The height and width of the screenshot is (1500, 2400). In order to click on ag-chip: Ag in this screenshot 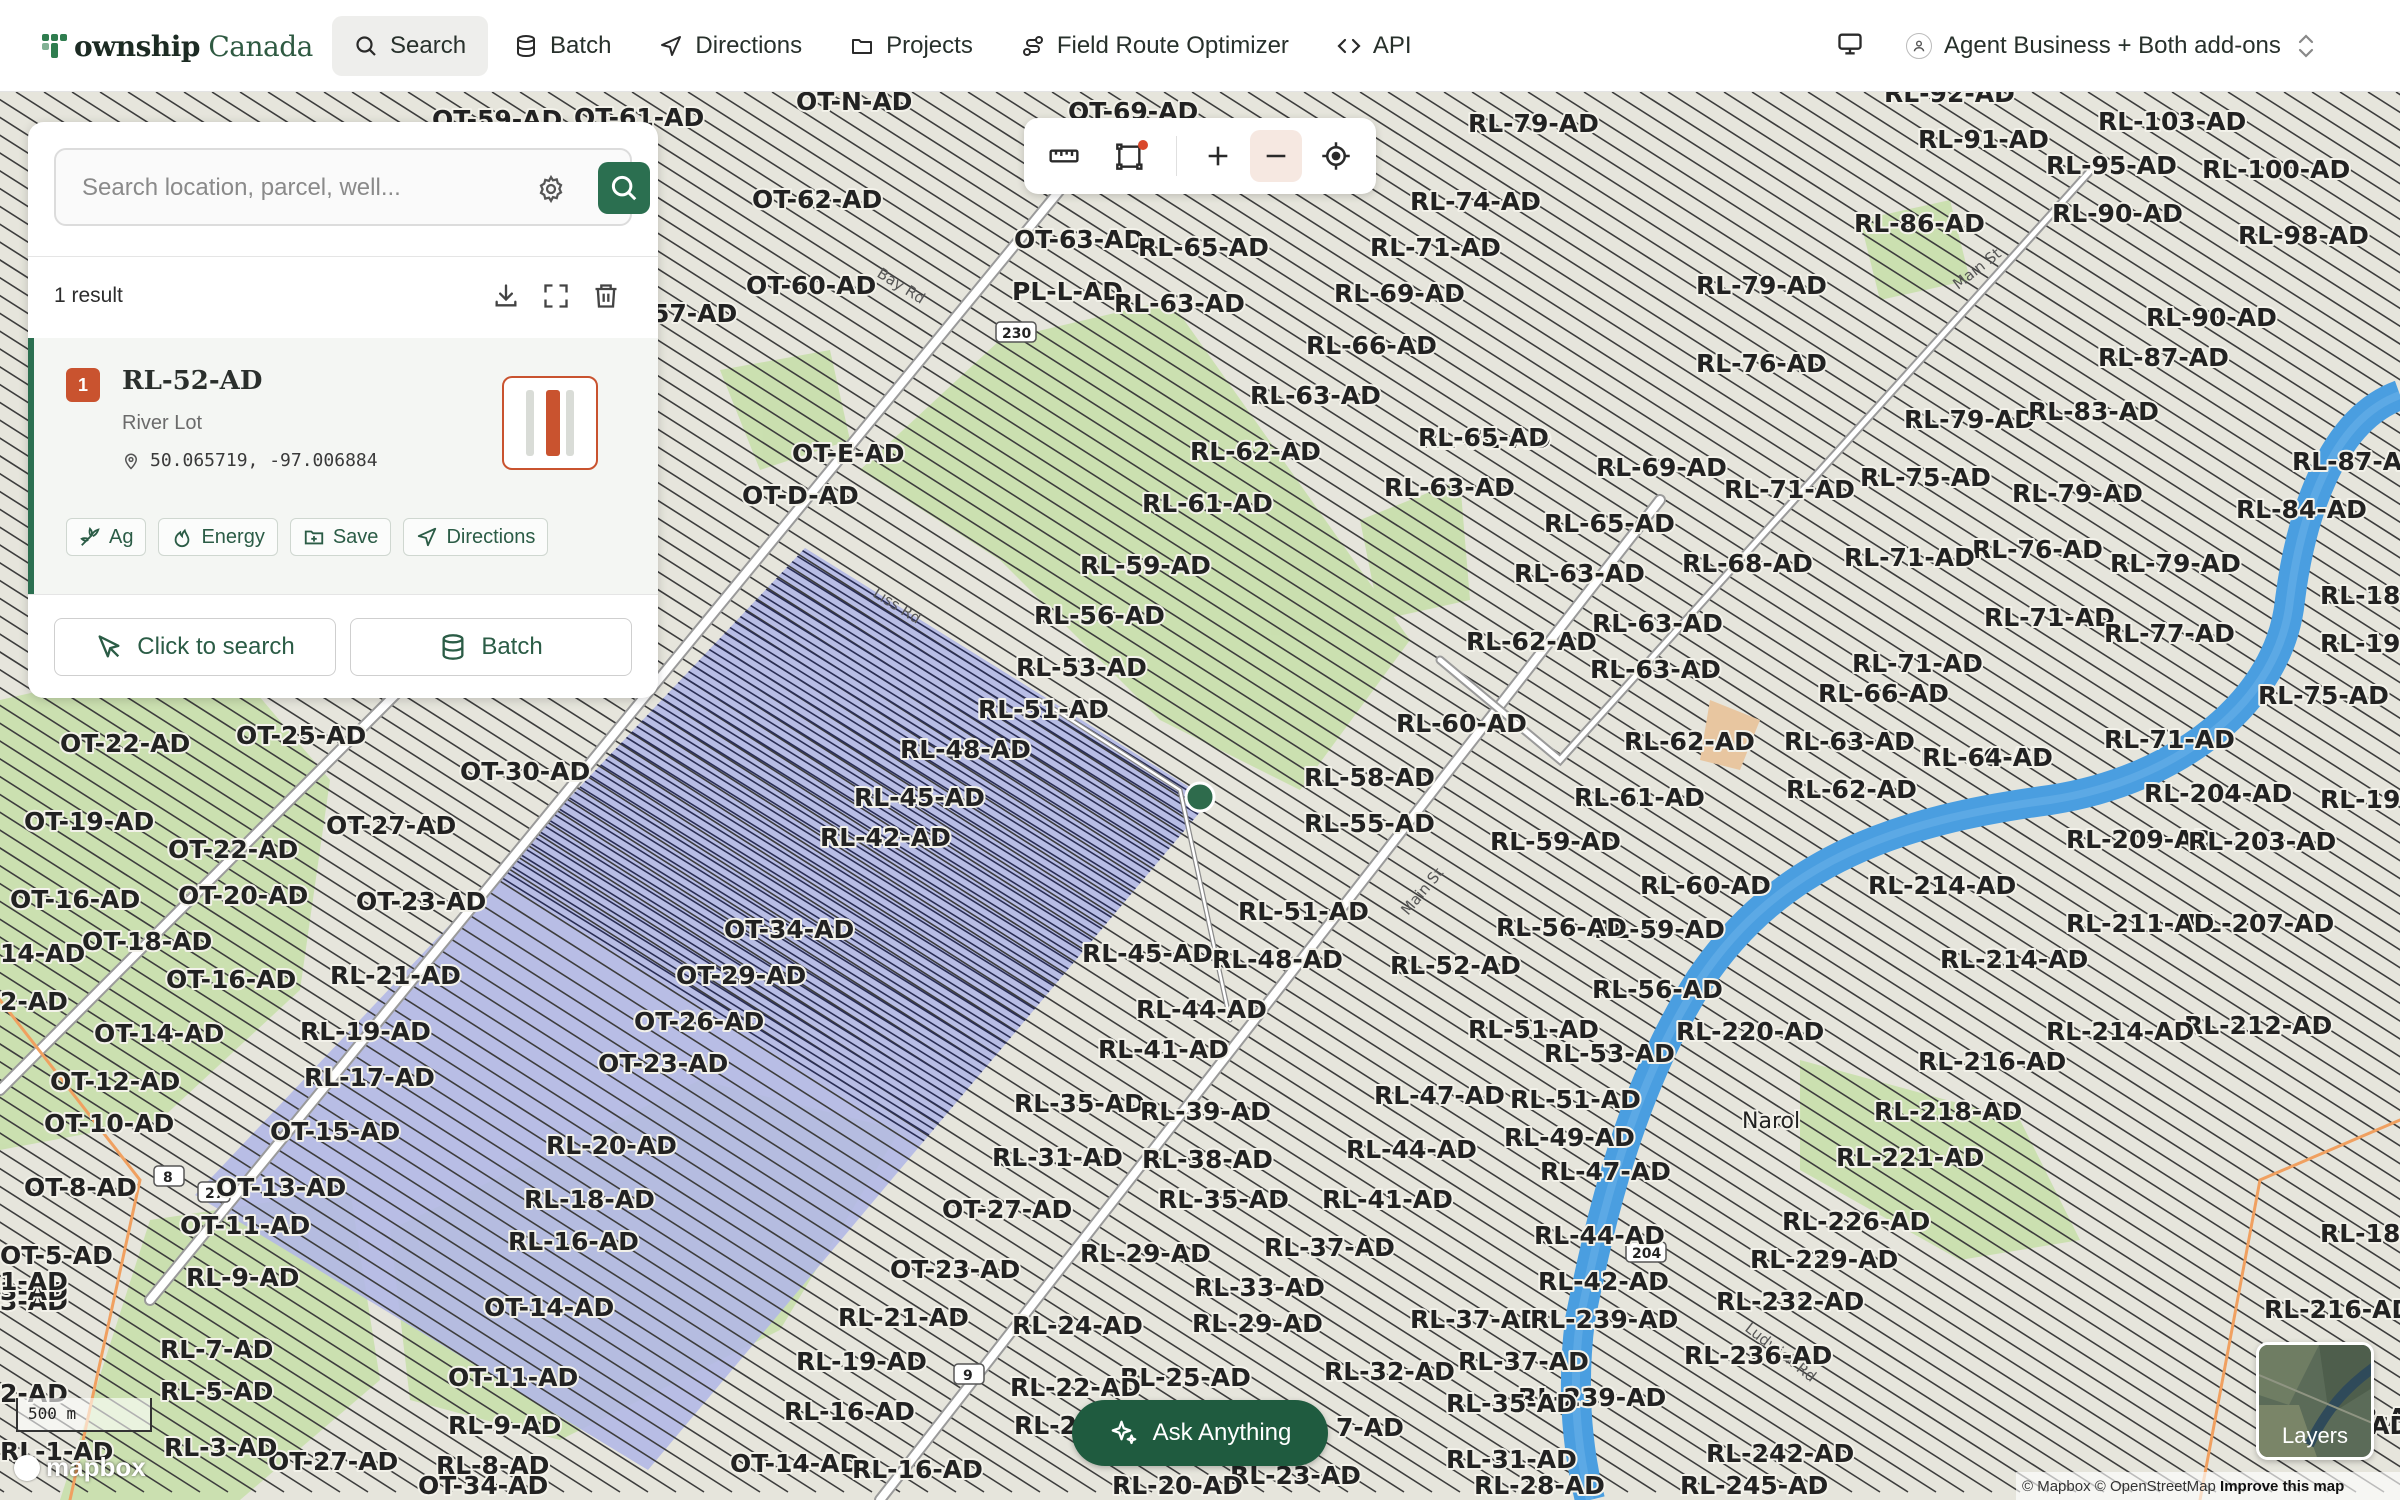, I will do `click(106, 537)`.